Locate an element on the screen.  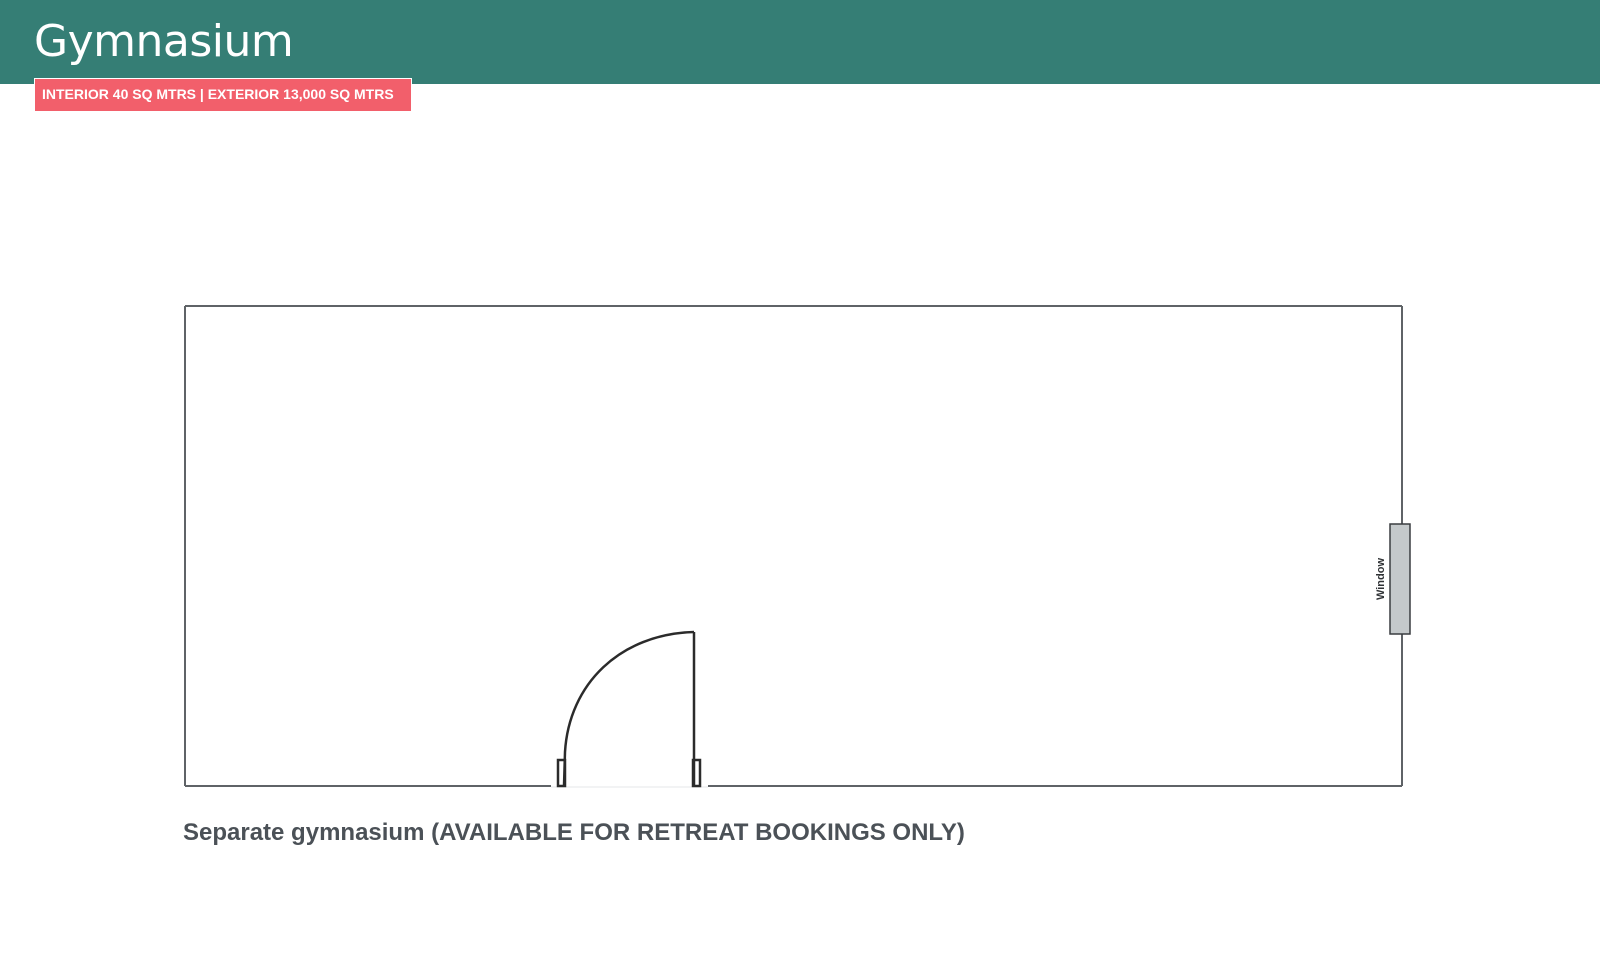
door-swing-arc is located at coordinates (628, 708).